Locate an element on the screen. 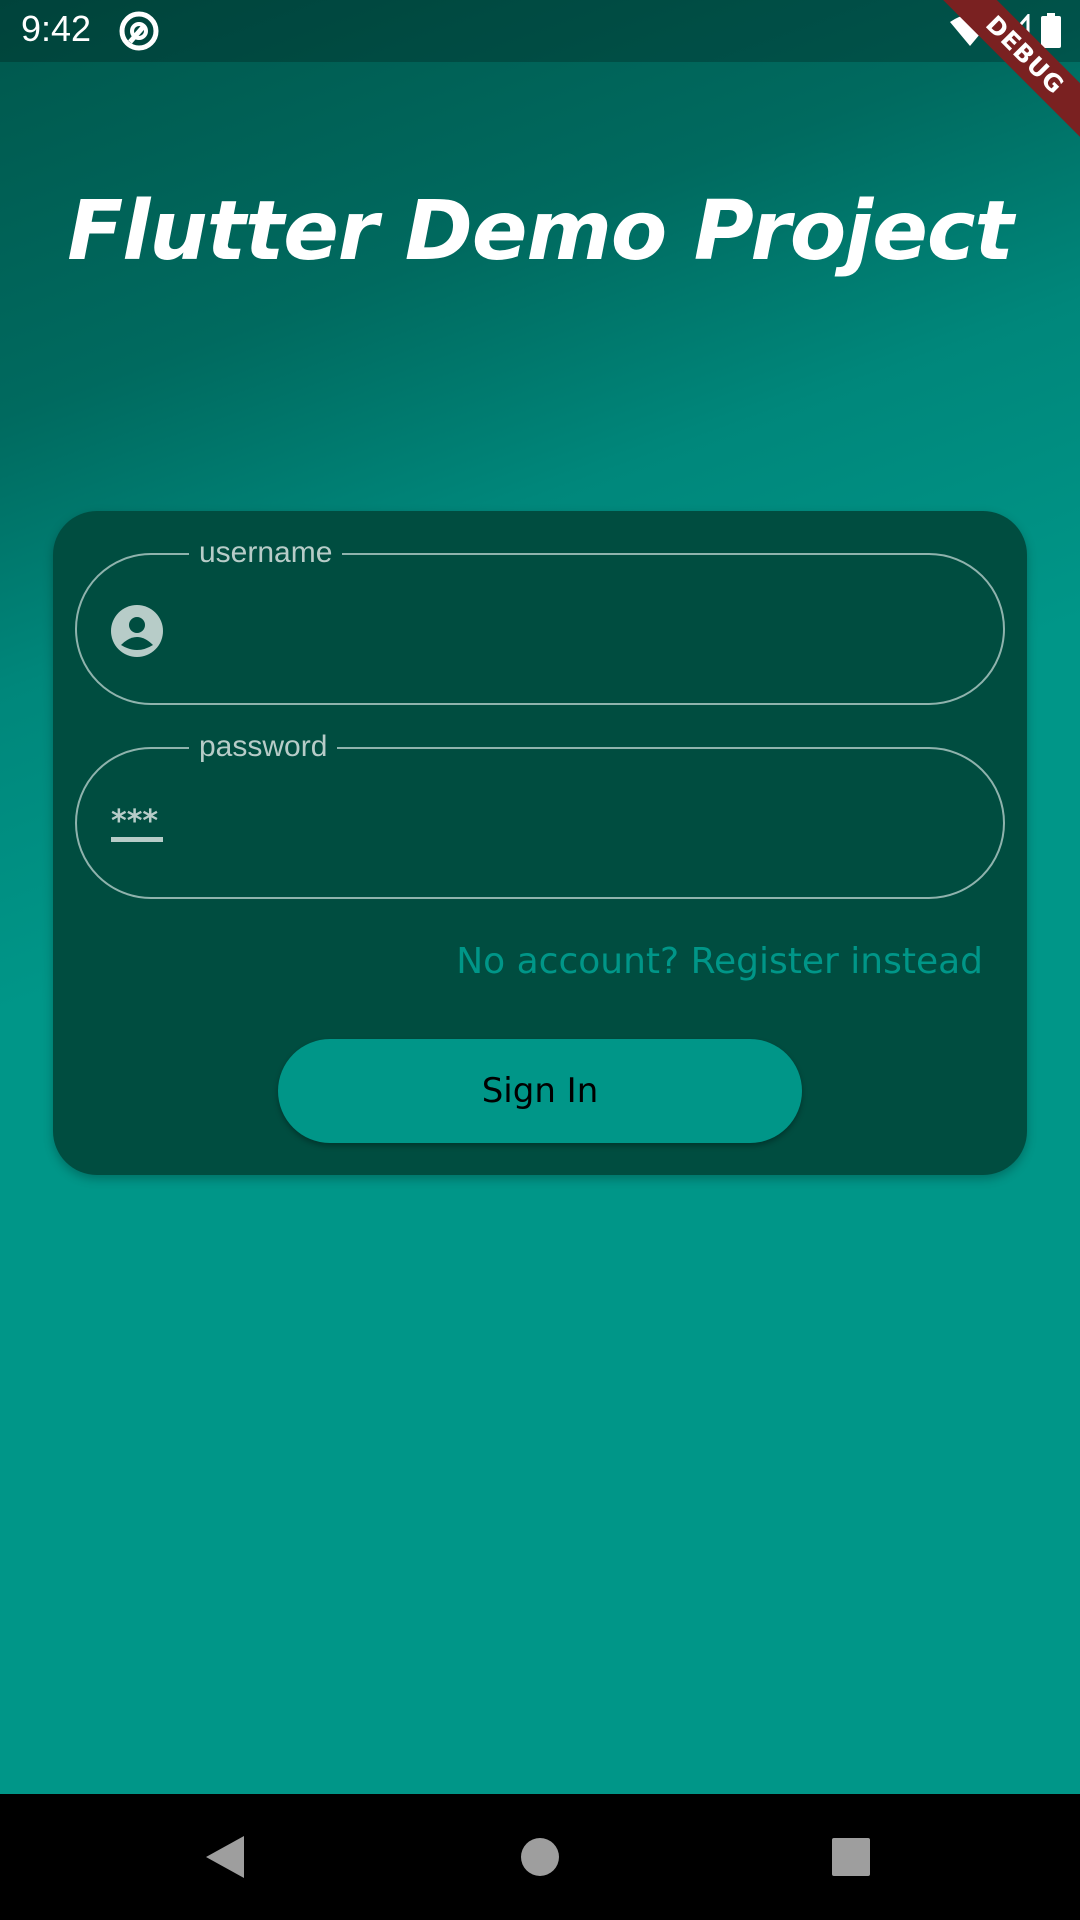  password-label: password is located at coordinates (263, 747).